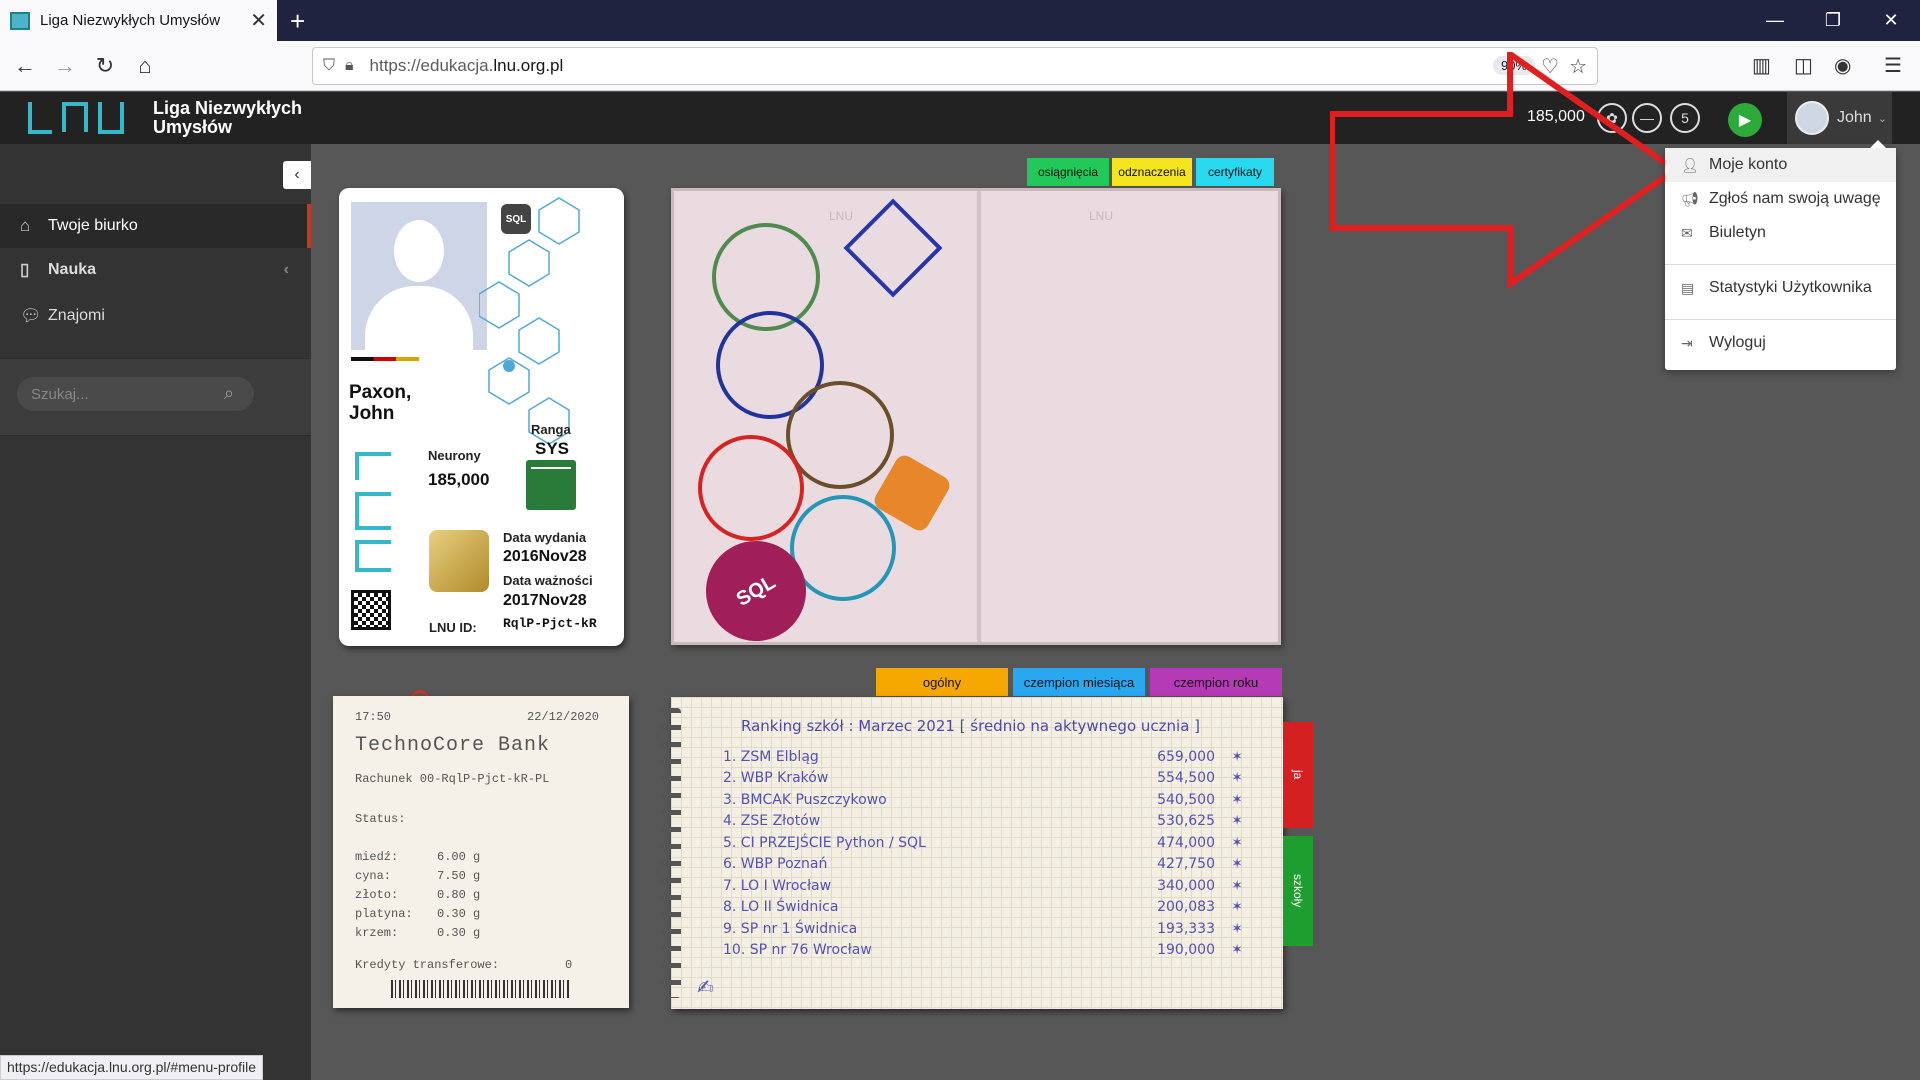 Image resolution: width=1920 pixels, height=1080 pixels. I want to click on clock-stamp-icon, so click(751, 488).